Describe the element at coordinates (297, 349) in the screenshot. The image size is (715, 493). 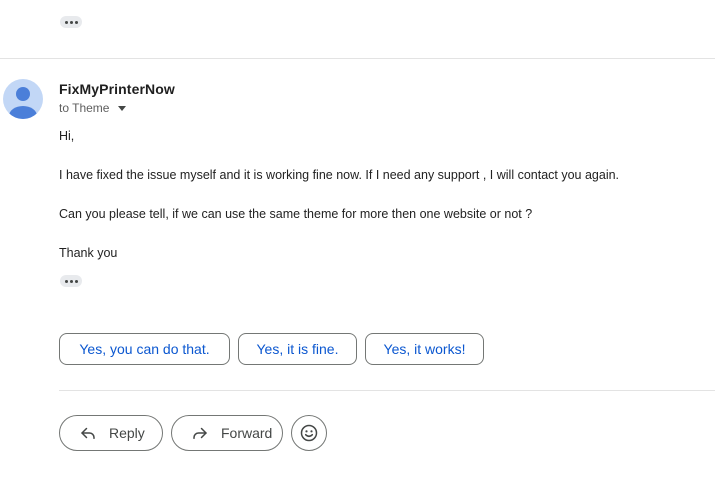
I see `smart-reply-button: Yes, it is fine.` at that location.